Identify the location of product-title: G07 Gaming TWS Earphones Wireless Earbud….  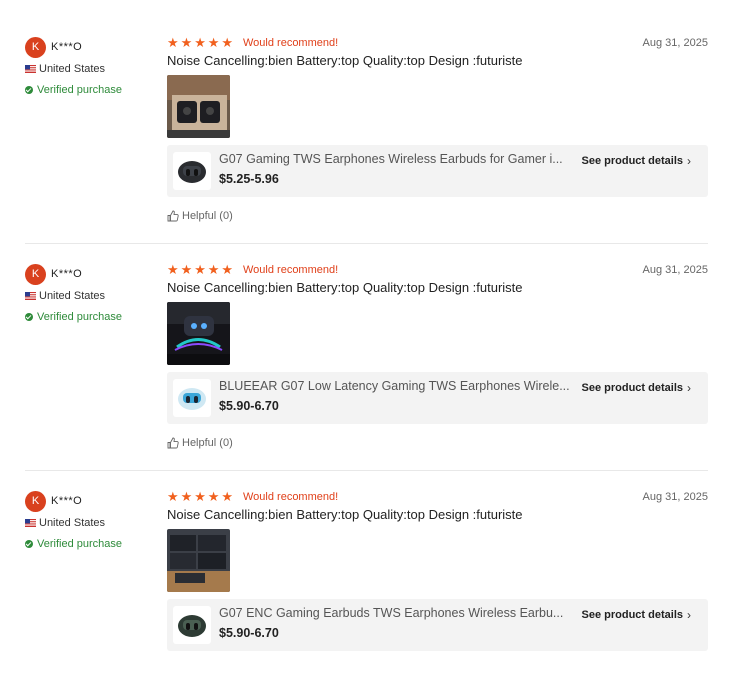
(394, 159).